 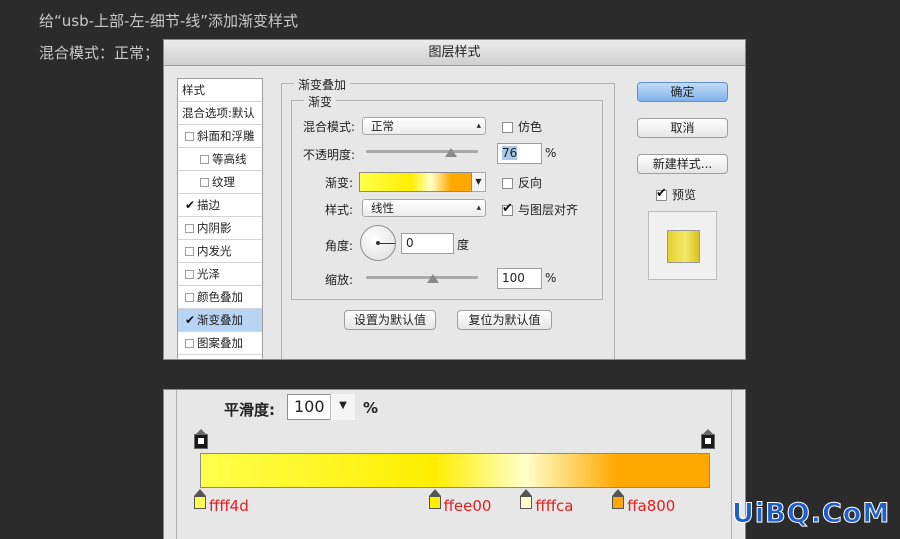 What do you see at coordinates (220, 113) in the screenshot?
I see `blend-options-item: 混合选项:默认` at bounding box center [220, 113].